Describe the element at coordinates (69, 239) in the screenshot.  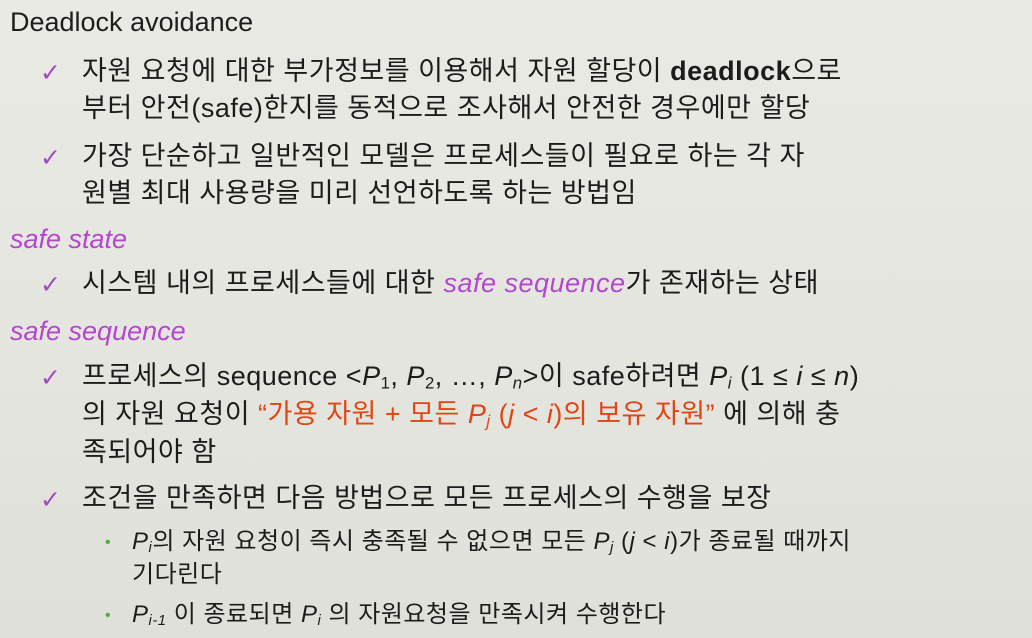
I see `safe-state-heading: safe state` at that location.